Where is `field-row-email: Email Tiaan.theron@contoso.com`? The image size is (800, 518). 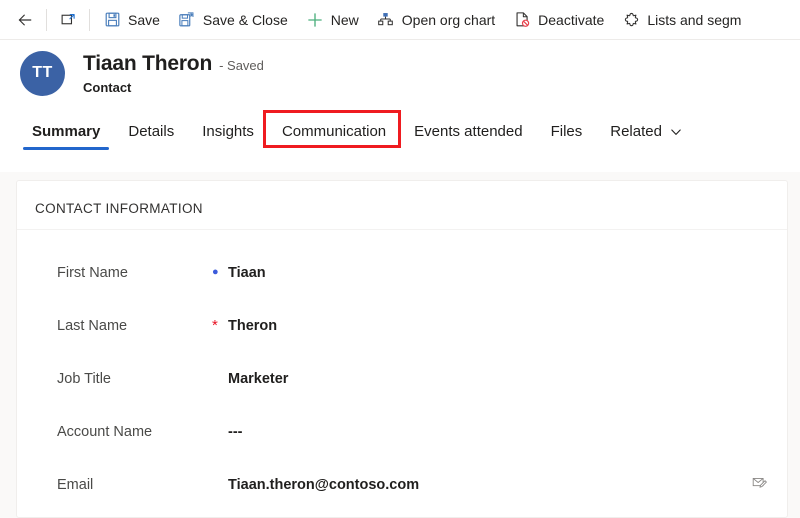
field-row-email: Email Tiaan.theron@contoso.com is located at coordinates (402, 484).